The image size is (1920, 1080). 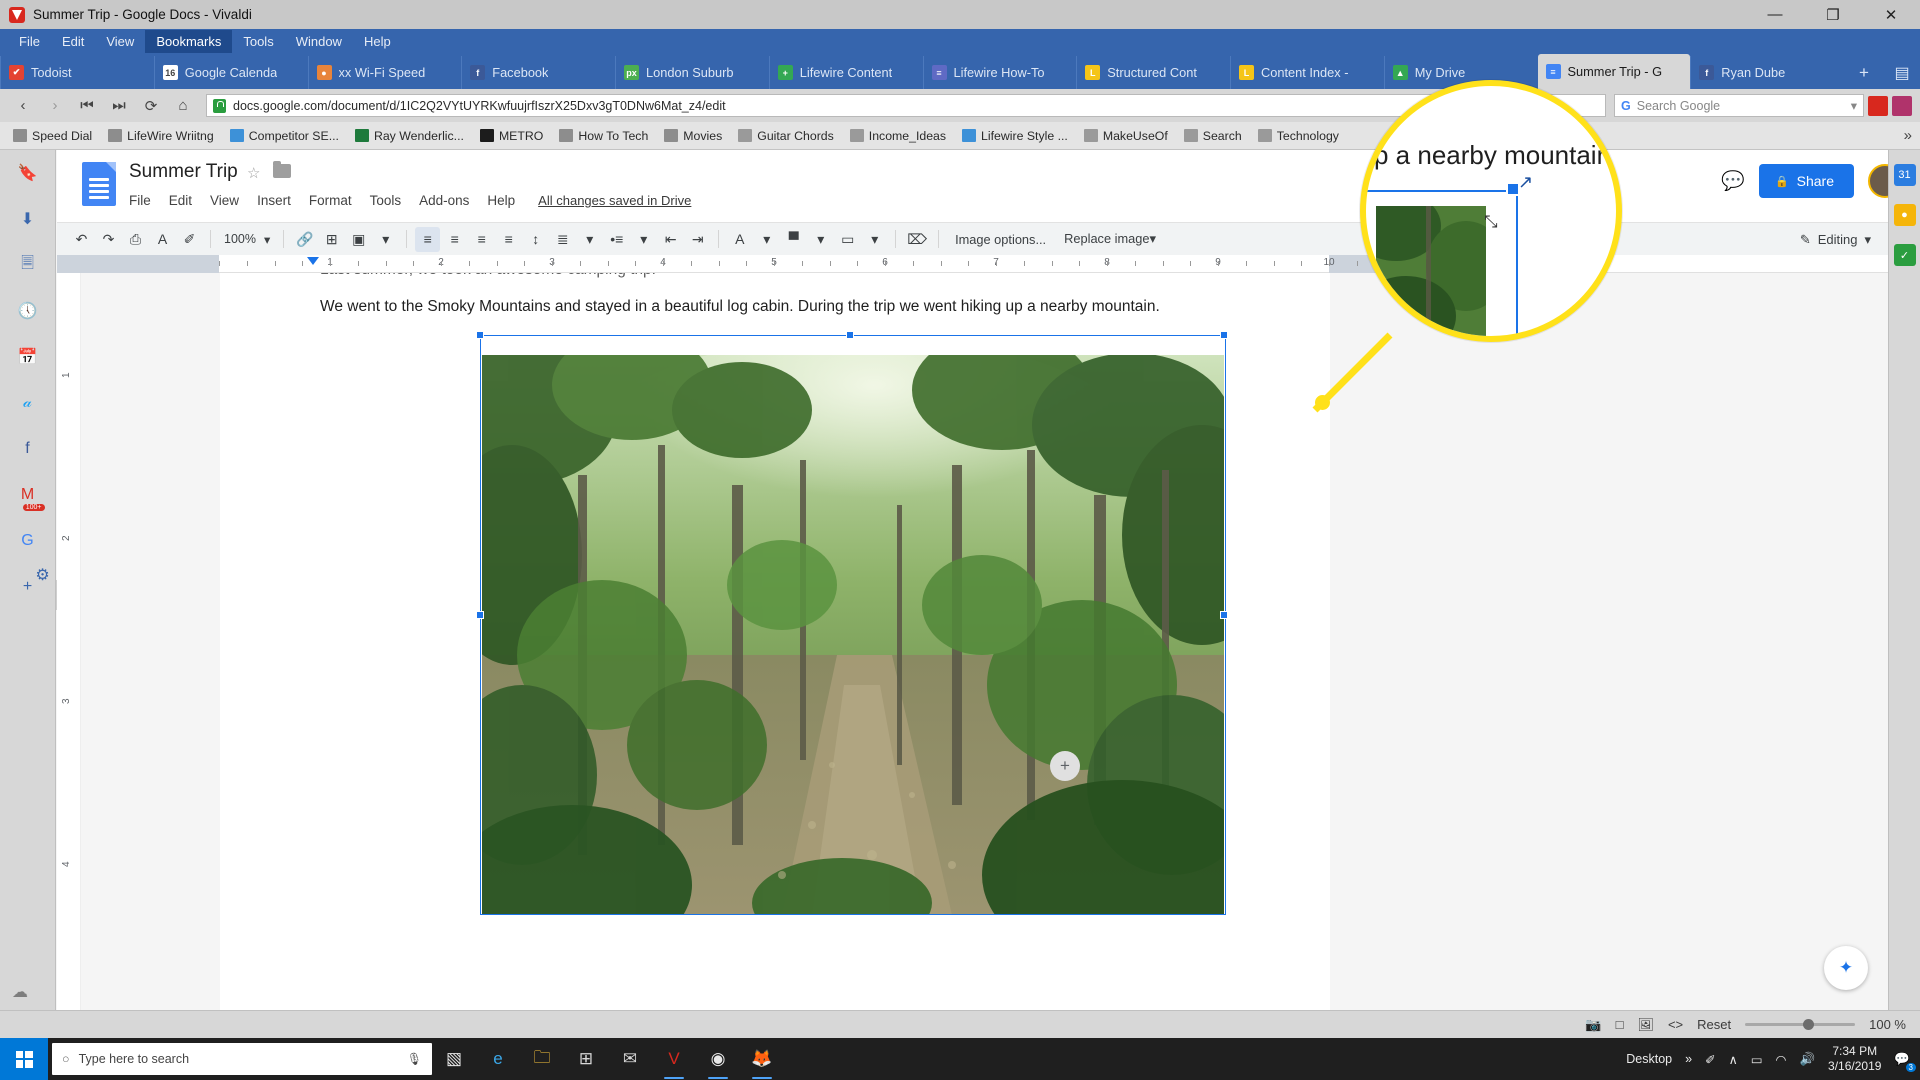 What do you see at coordinates (414, 1059) in the screenshot?
I see `microphone-icon: 🎙` at bounding box center [414, 1059].